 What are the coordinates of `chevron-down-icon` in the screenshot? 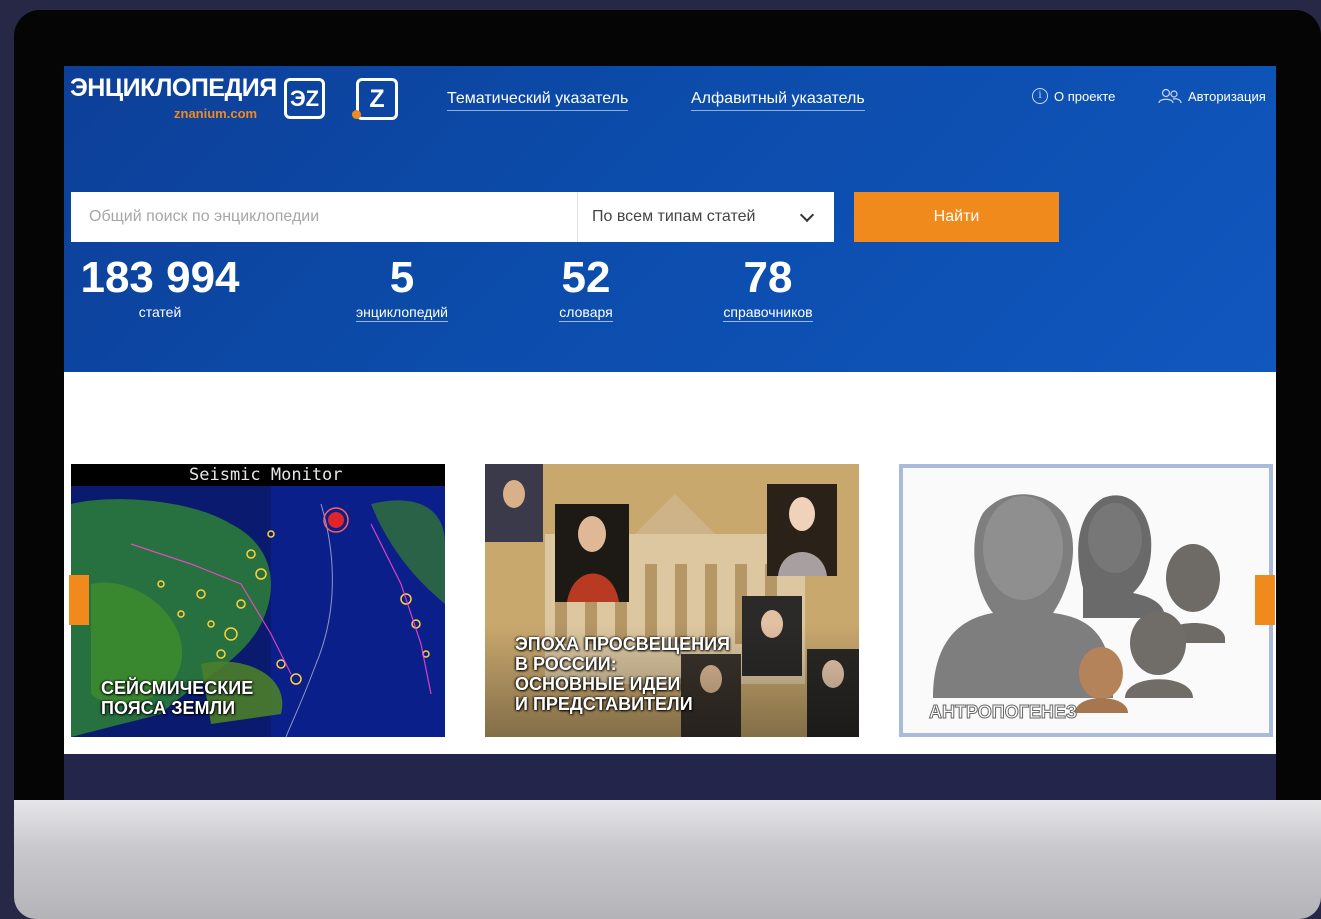 It's located at (807, 215).